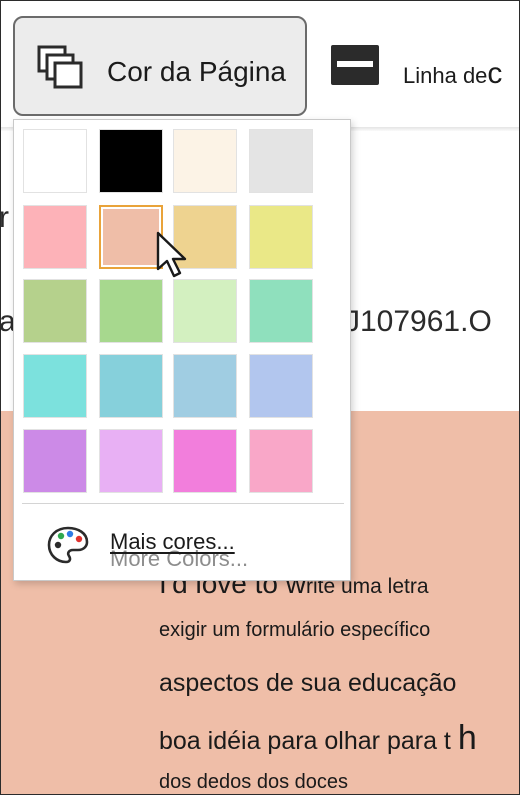 The width and height of the screenshot is (520, 795). What do you see at coordinates (183, 503) in the screenshot?
I see `menu-separator` at bounding box center [183, 503].